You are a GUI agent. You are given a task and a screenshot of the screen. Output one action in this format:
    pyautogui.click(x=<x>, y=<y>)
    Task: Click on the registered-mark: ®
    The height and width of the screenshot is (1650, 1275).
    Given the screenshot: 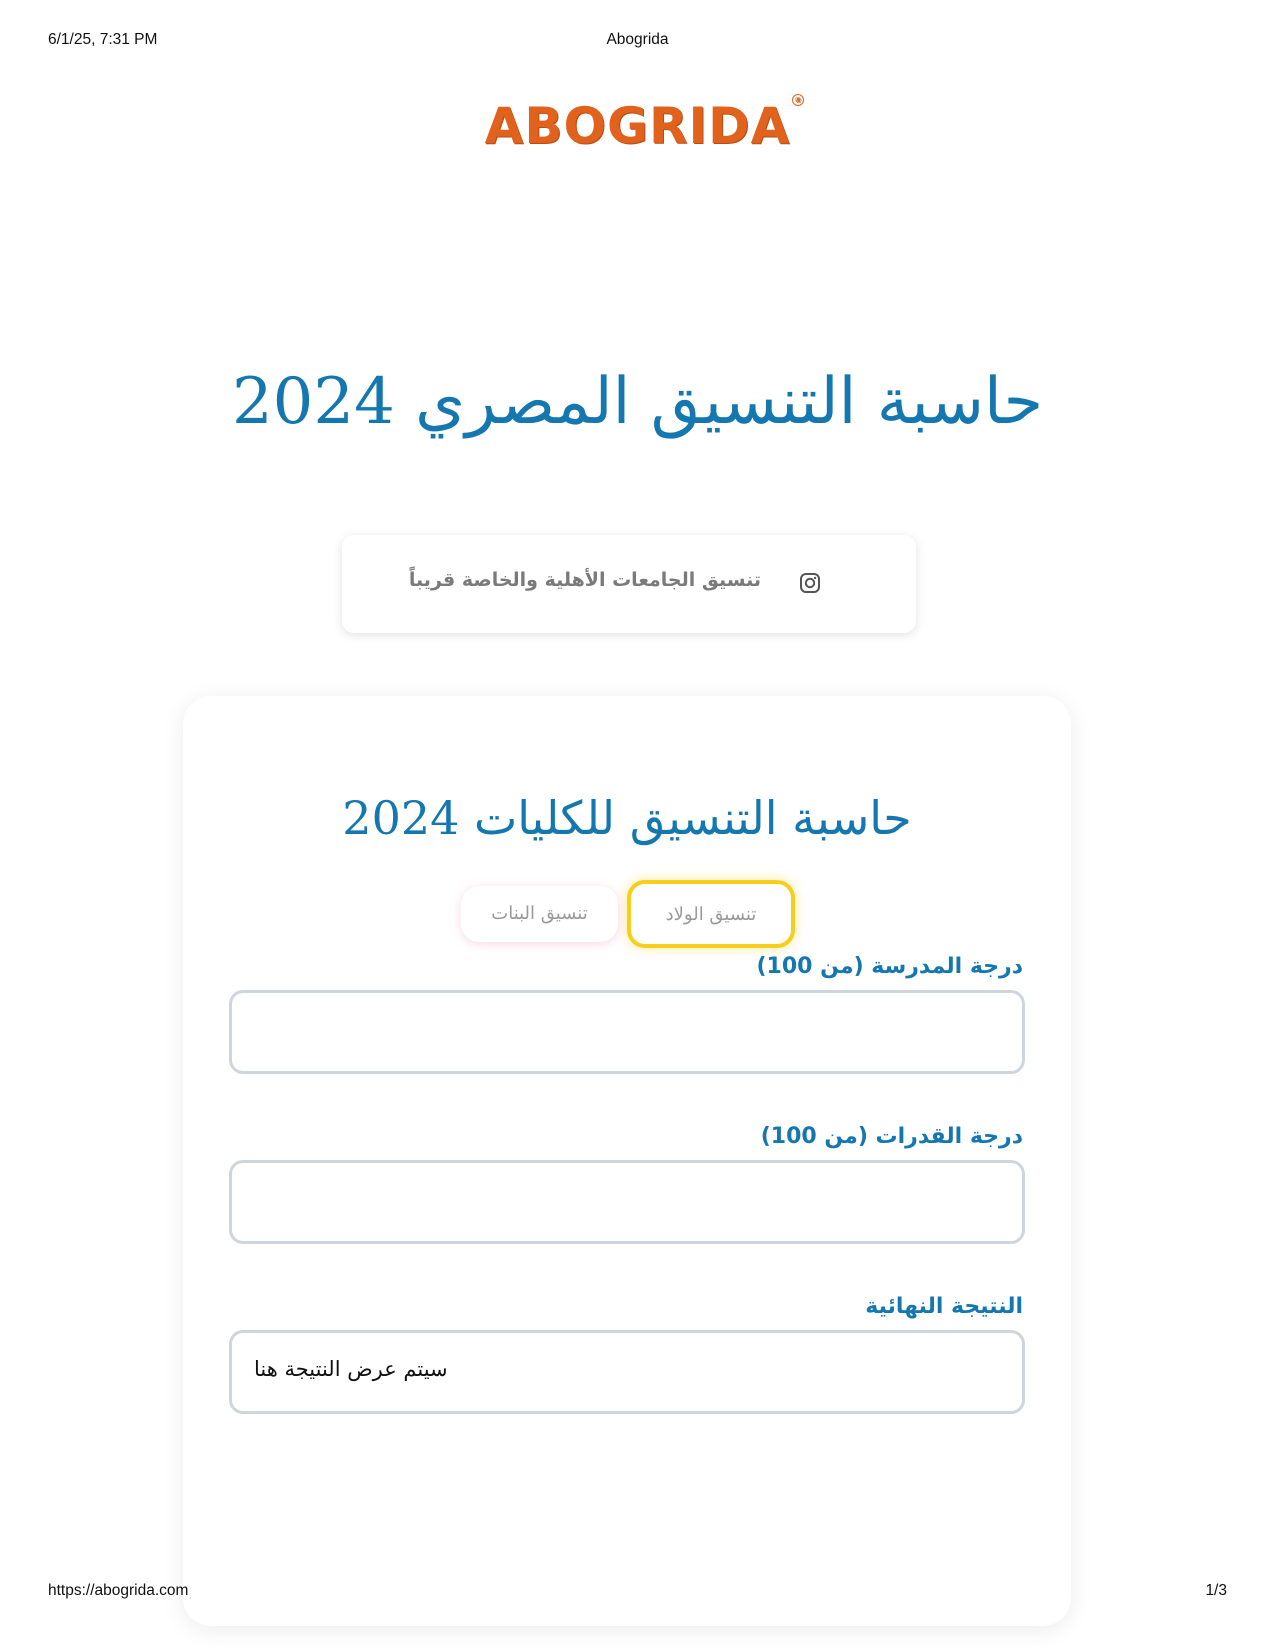 What is the action you would take?
    pyautogui.click(x=798, y=100)
    